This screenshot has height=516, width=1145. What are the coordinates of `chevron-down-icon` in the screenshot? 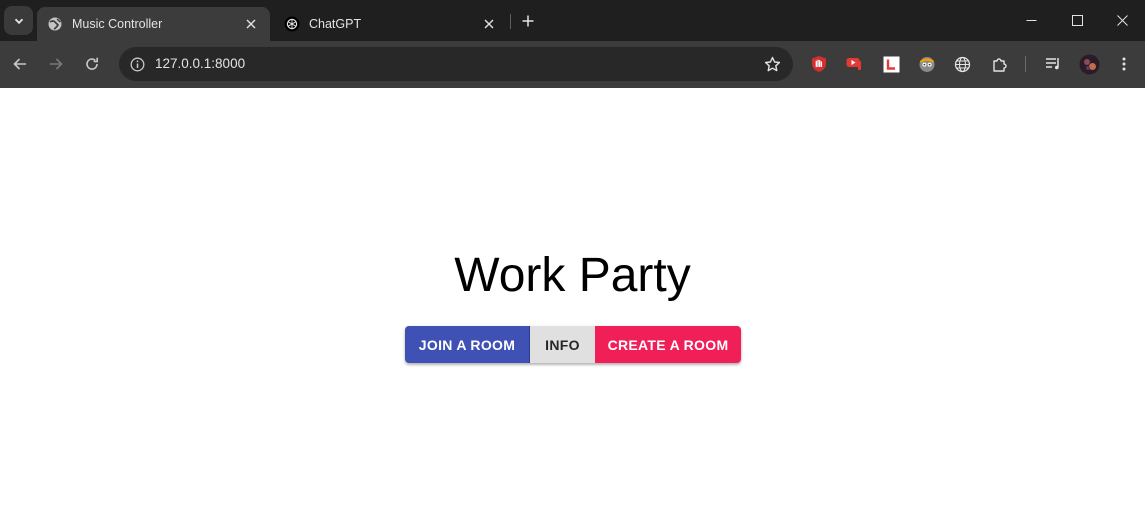 It's located at (18, 21).